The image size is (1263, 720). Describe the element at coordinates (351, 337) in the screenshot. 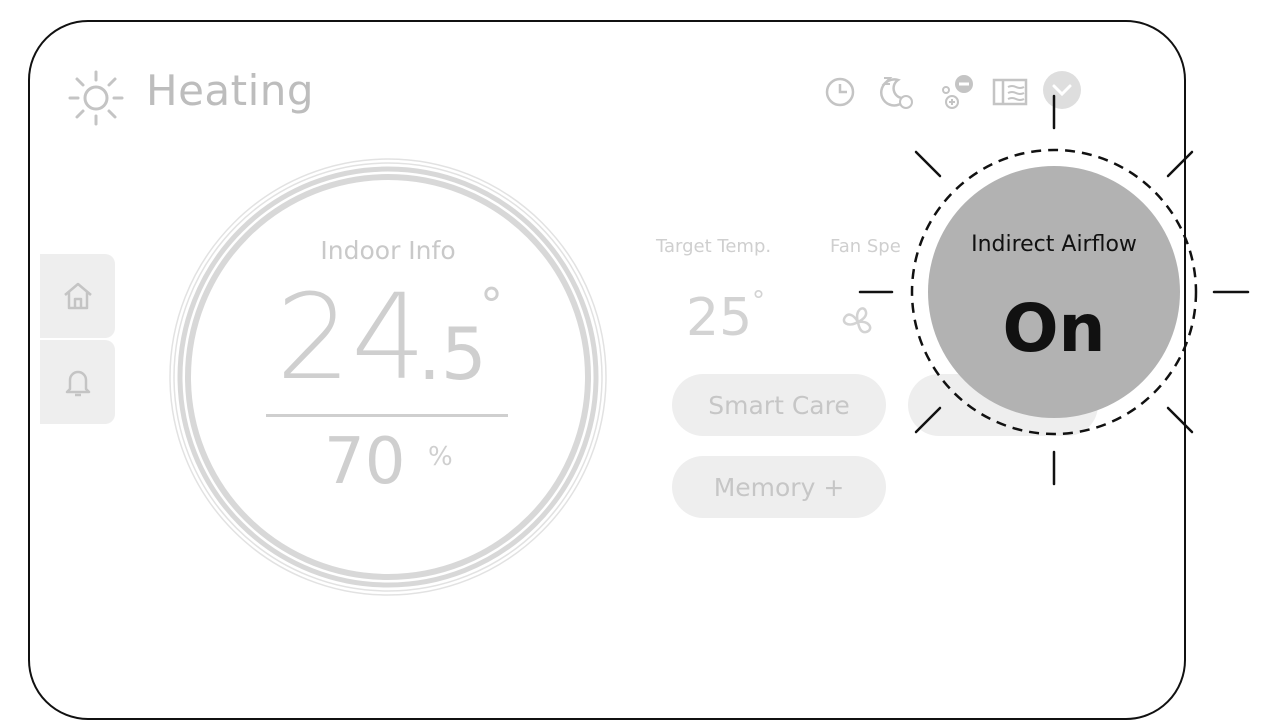

I see `indoor-temperature-integer: 24` at that location.